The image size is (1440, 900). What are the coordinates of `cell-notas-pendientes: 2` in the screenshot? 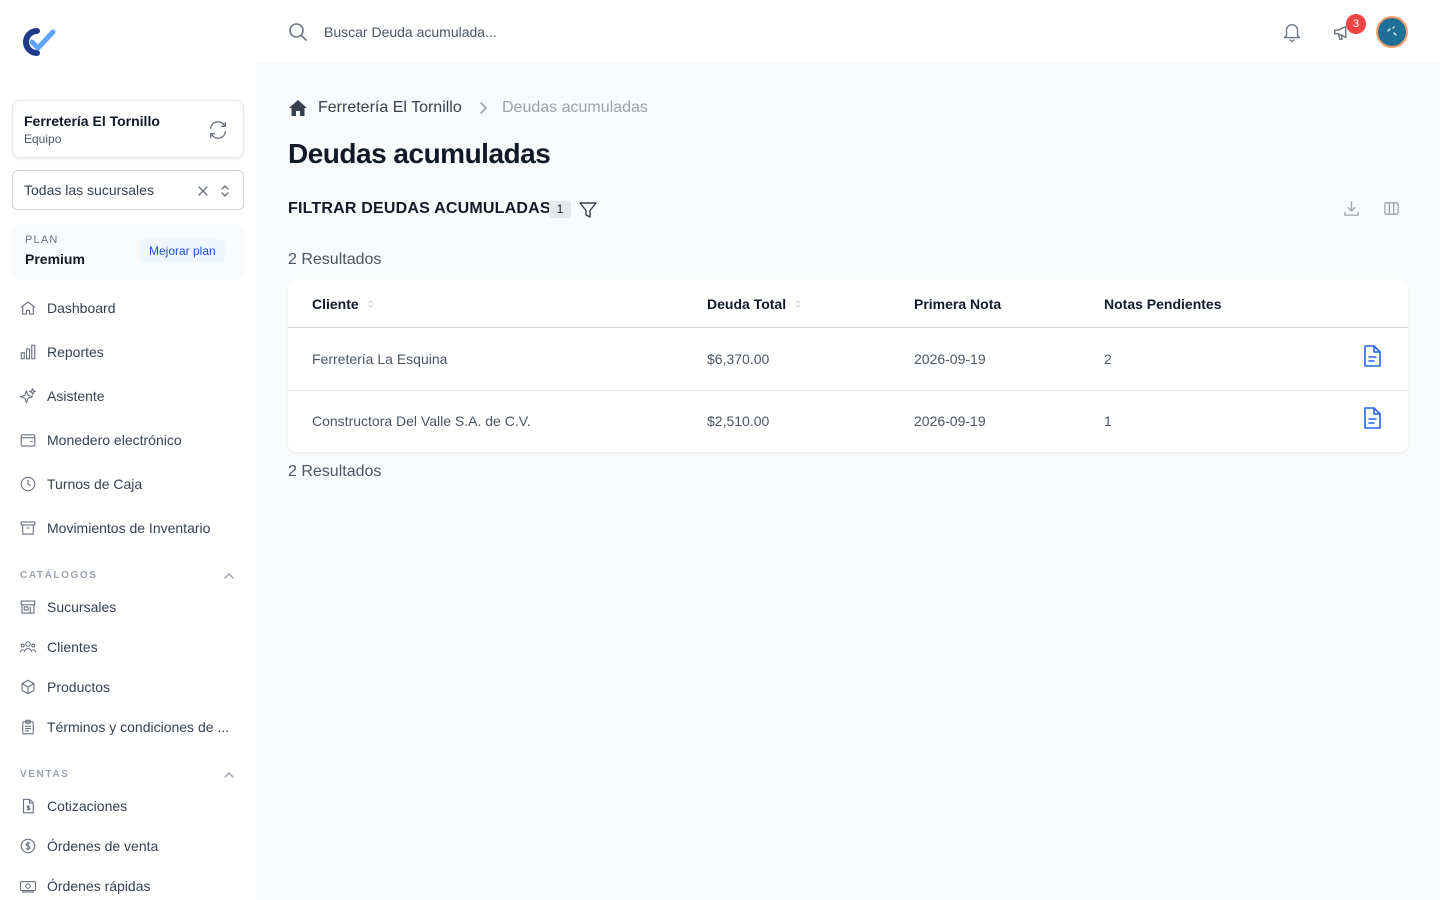 It's located at (1108, 359).